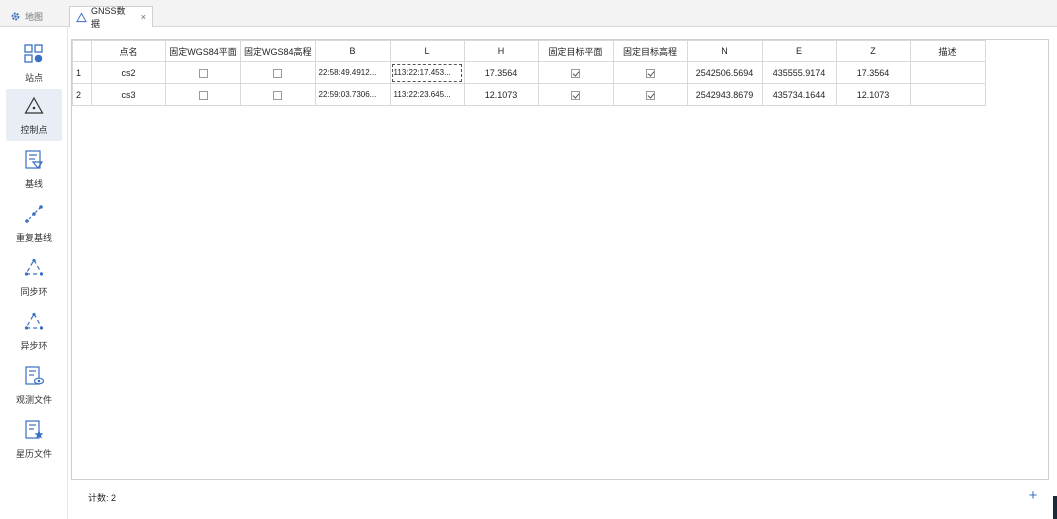  Describe the element at coordinates (873, 51) in the screenshot. I see `col-header-z: Z` at that location.